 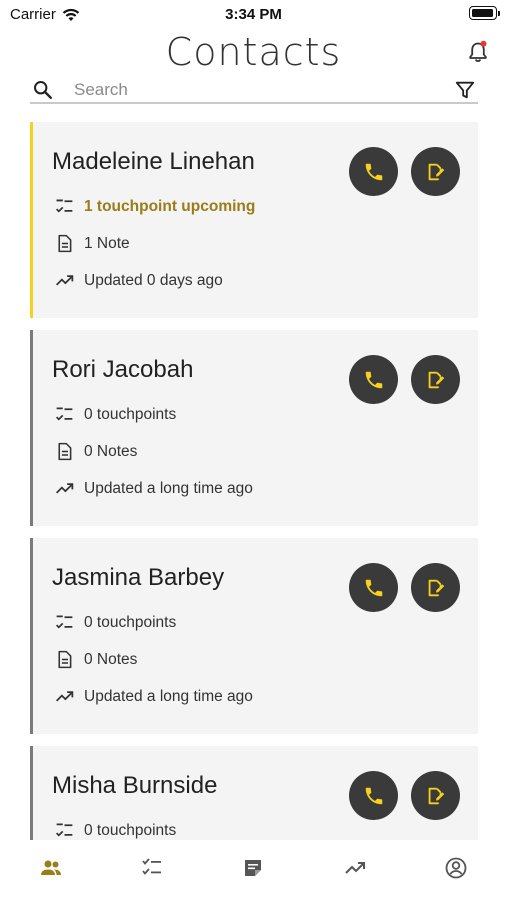 I want to click on notification-dot, so click(x=483, y=43).